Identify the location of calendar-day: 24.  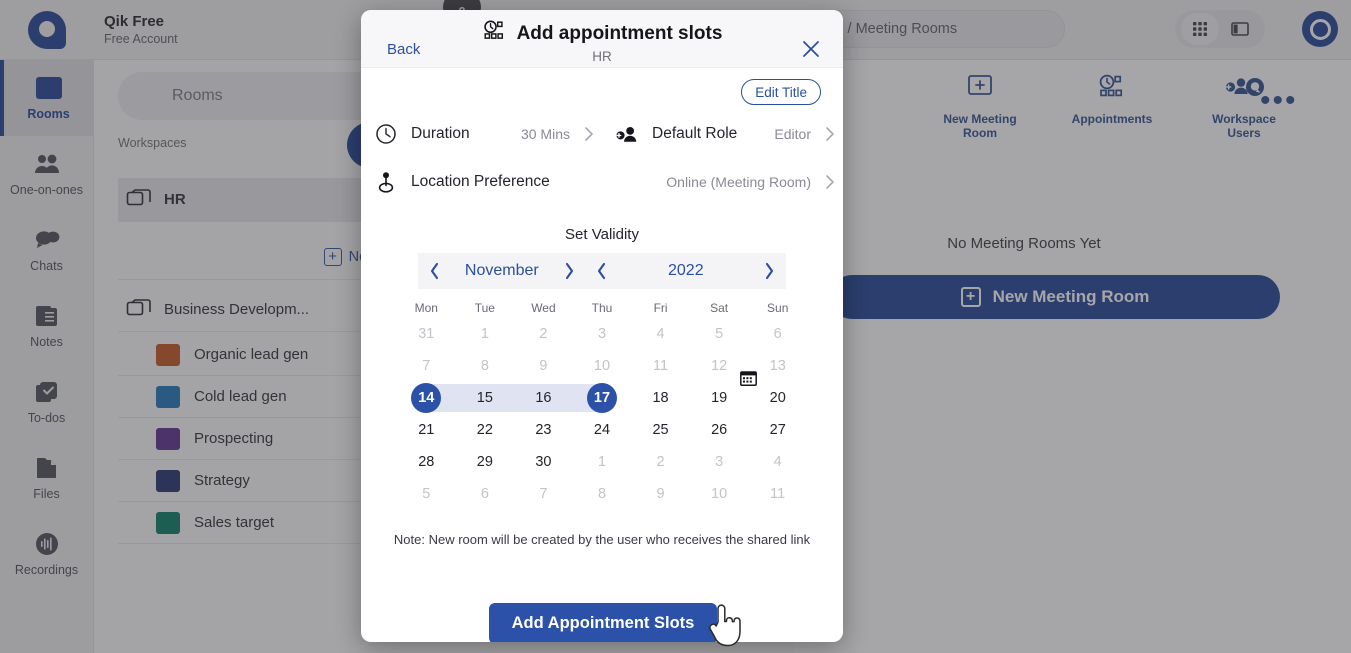
(602, 430).